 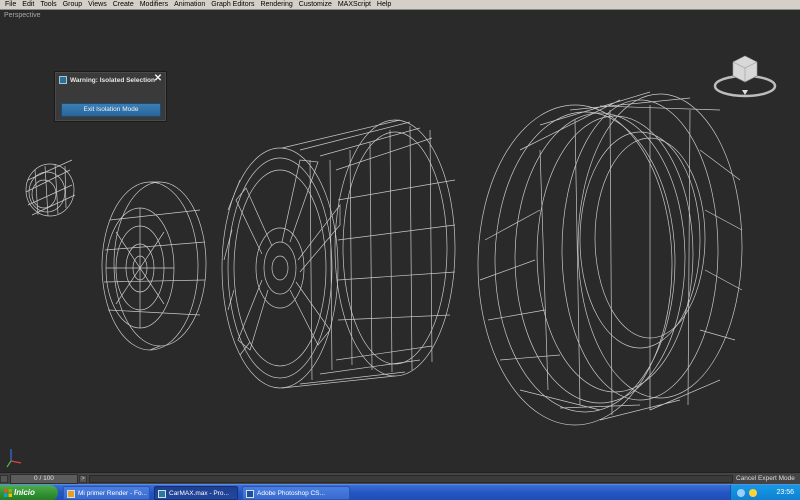 What do you see at coordinates (232, 5) in the screenshot?
I see `menu-graph-editors: Graph Editors` at bounding box center [232, 5].